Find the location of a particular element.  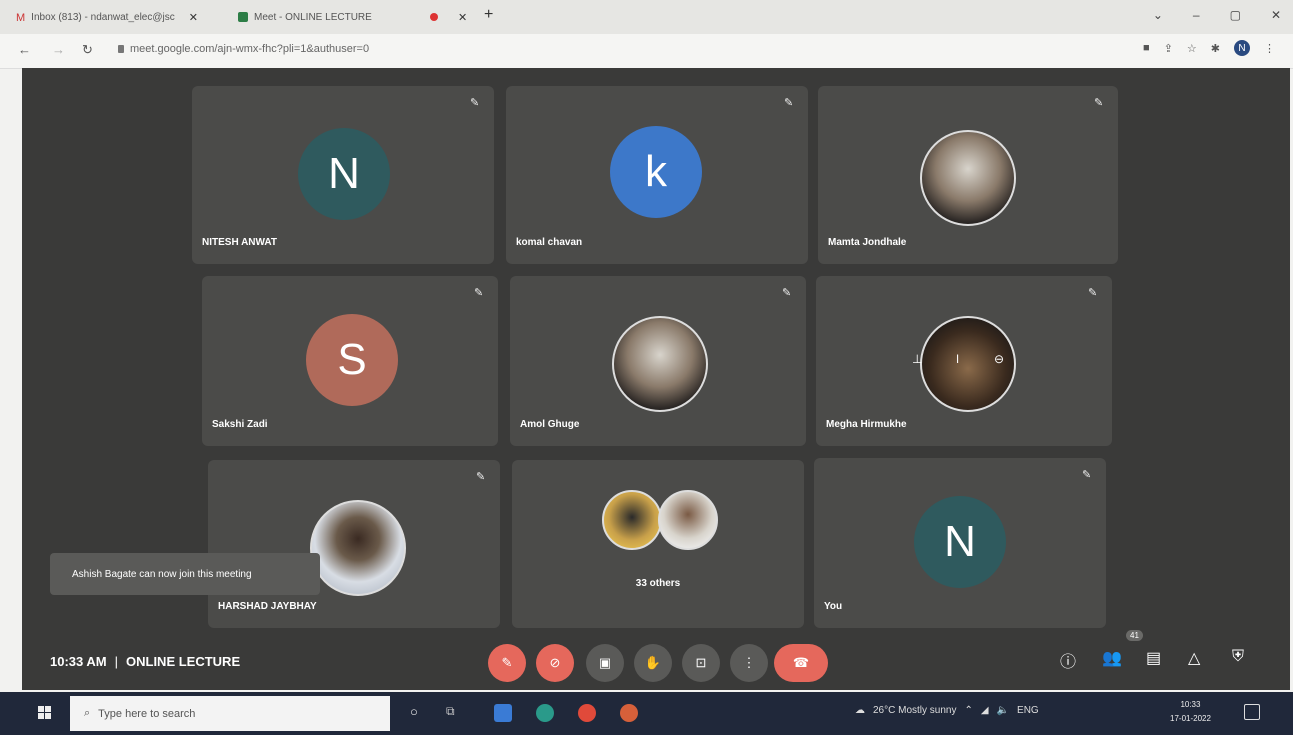

edge-icon is located at coordinates (545, 713).